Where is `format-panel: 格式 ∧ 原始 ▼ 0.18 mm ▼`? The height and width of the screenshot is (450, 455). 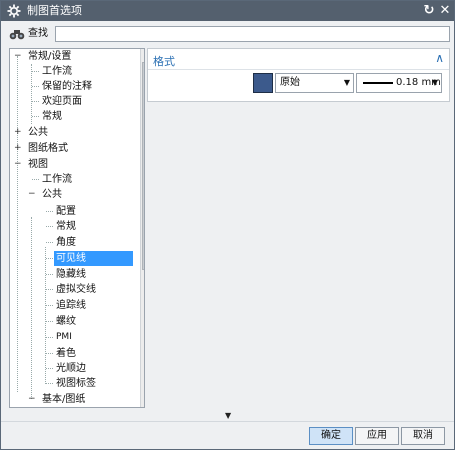 format-panel: 格式 ∧ 原始 ▼ 0.18 mm ▼ is located at coordinates (298, 75).